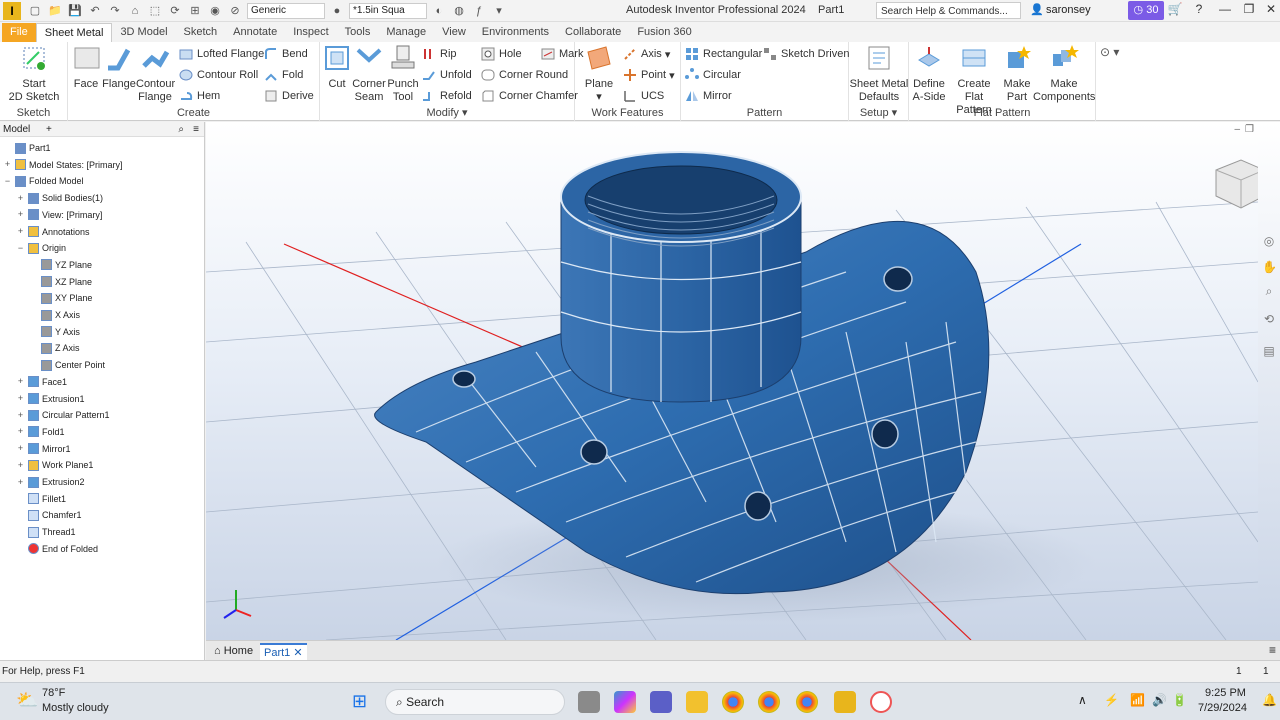 This screenshot has height=720, width=1280. Describe the element at coordinates (34, 74) in the screenshot. I see `start-2d-sketch-button: Start 2D Sketch` at that location.